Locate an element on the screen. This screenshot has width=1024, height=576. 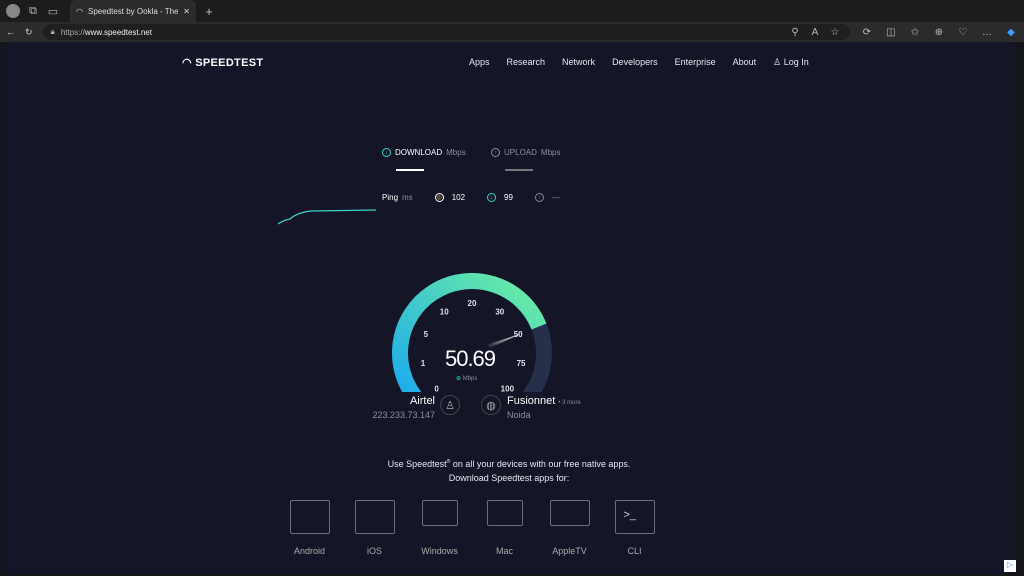
favorites-icon: ✩ is located at coordinates (915, 32).